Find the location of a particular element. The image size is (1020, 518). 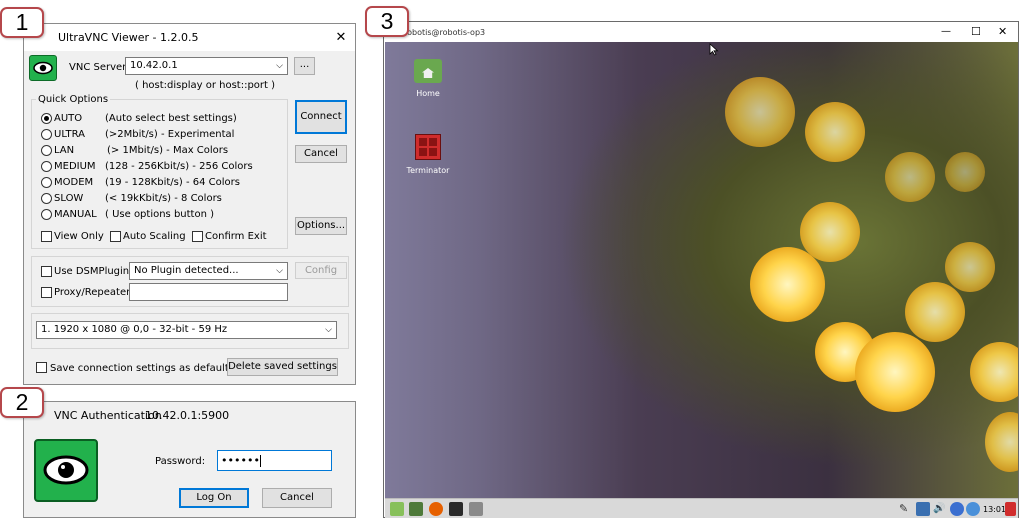

option-desc: (>2Mbit/s) - Experimental is located at coordinates (170, 134).